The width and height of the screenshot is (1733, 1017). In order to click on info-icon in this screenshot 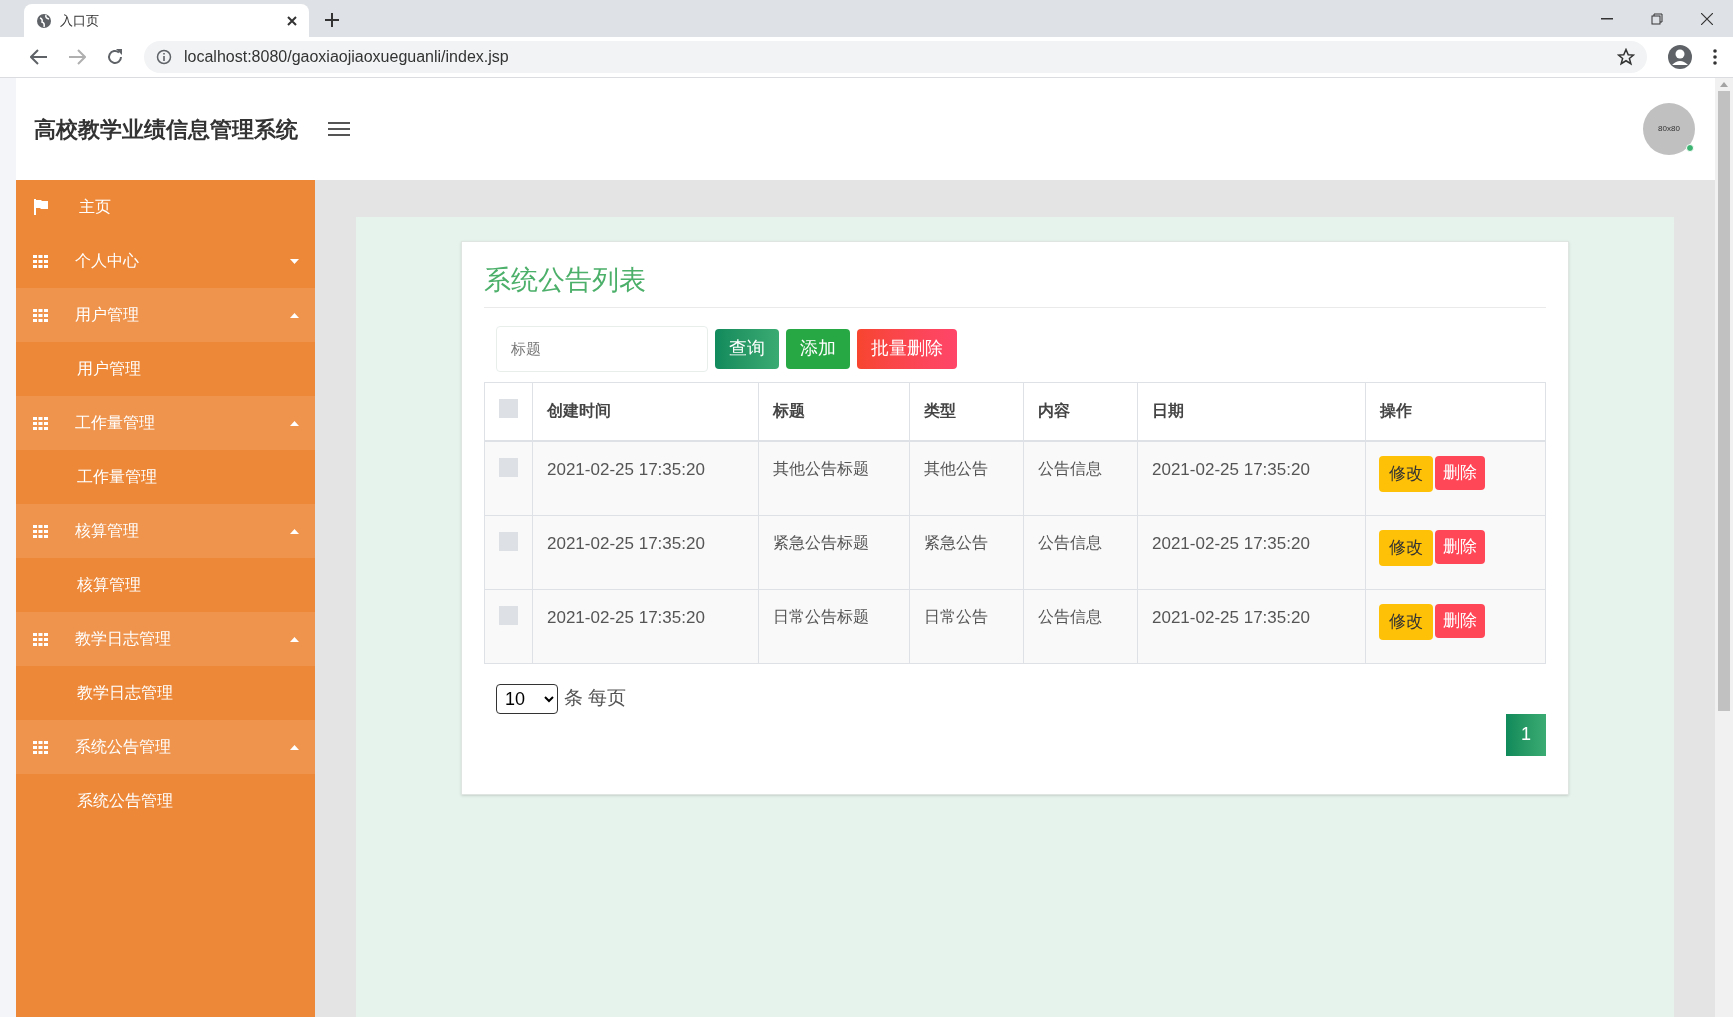, I will do `click(164, 57)`.